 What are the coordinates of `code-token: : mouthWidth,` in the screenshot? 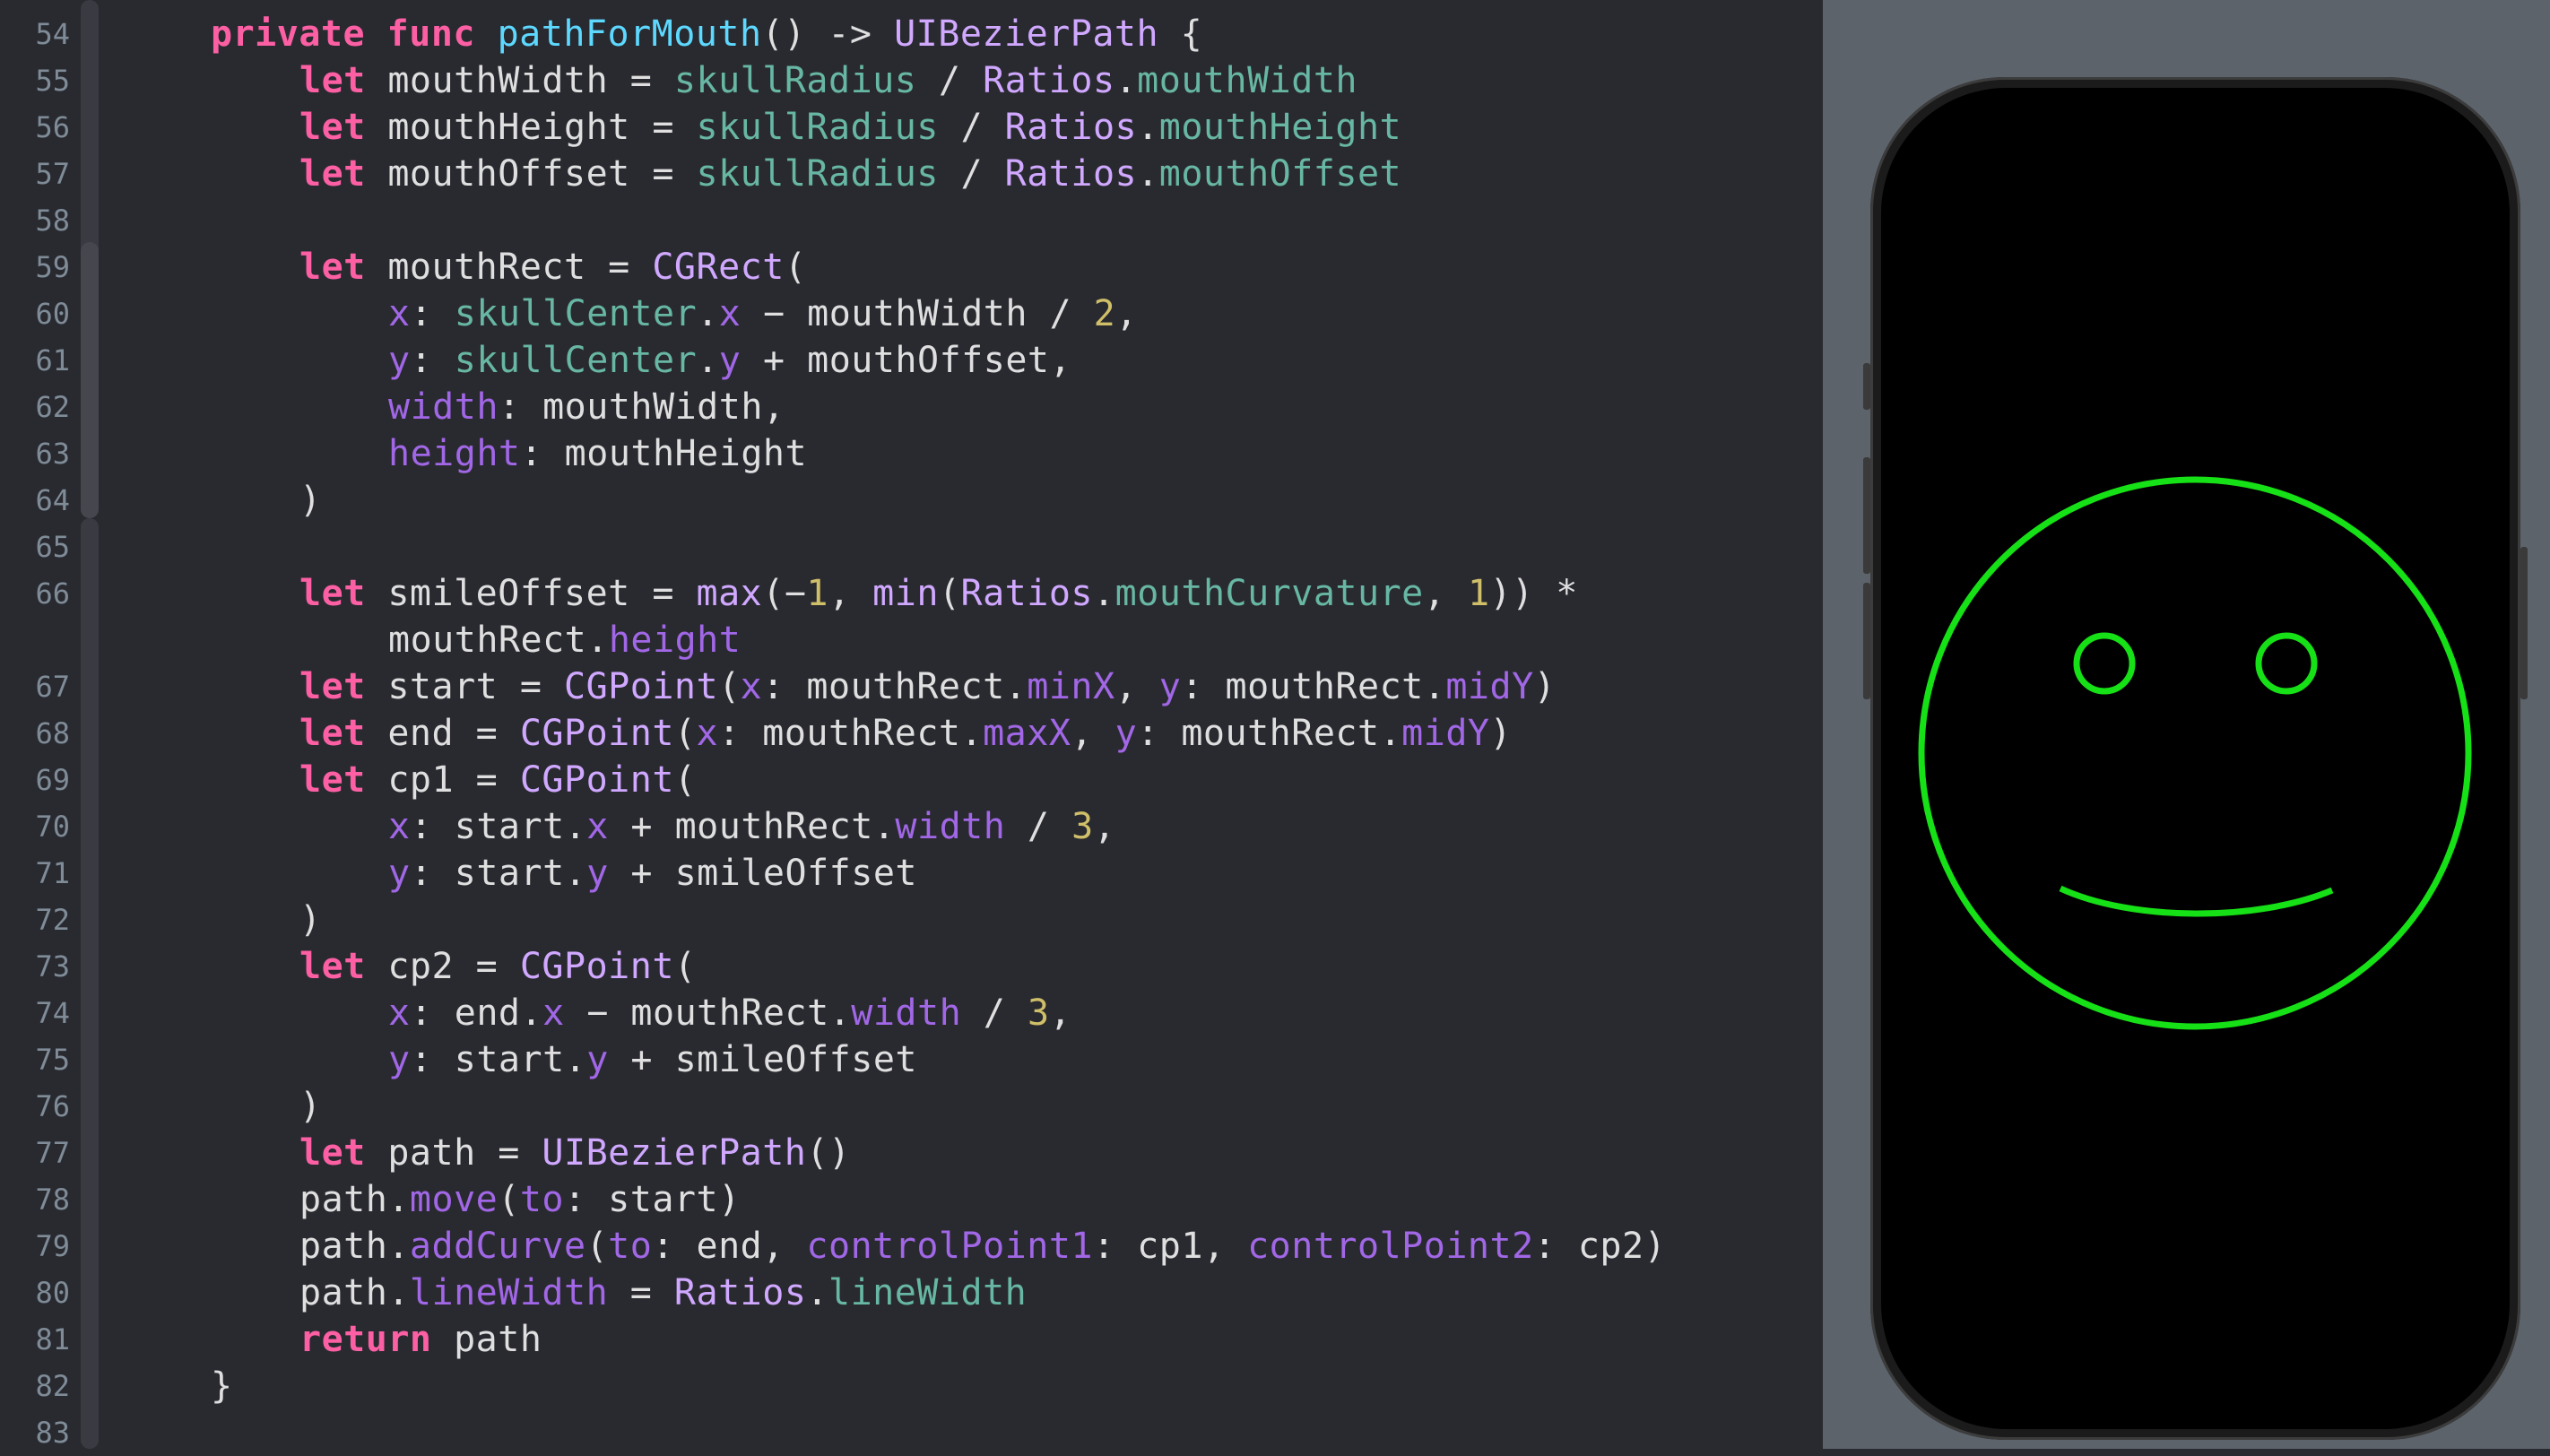 It's located at (641, 407).